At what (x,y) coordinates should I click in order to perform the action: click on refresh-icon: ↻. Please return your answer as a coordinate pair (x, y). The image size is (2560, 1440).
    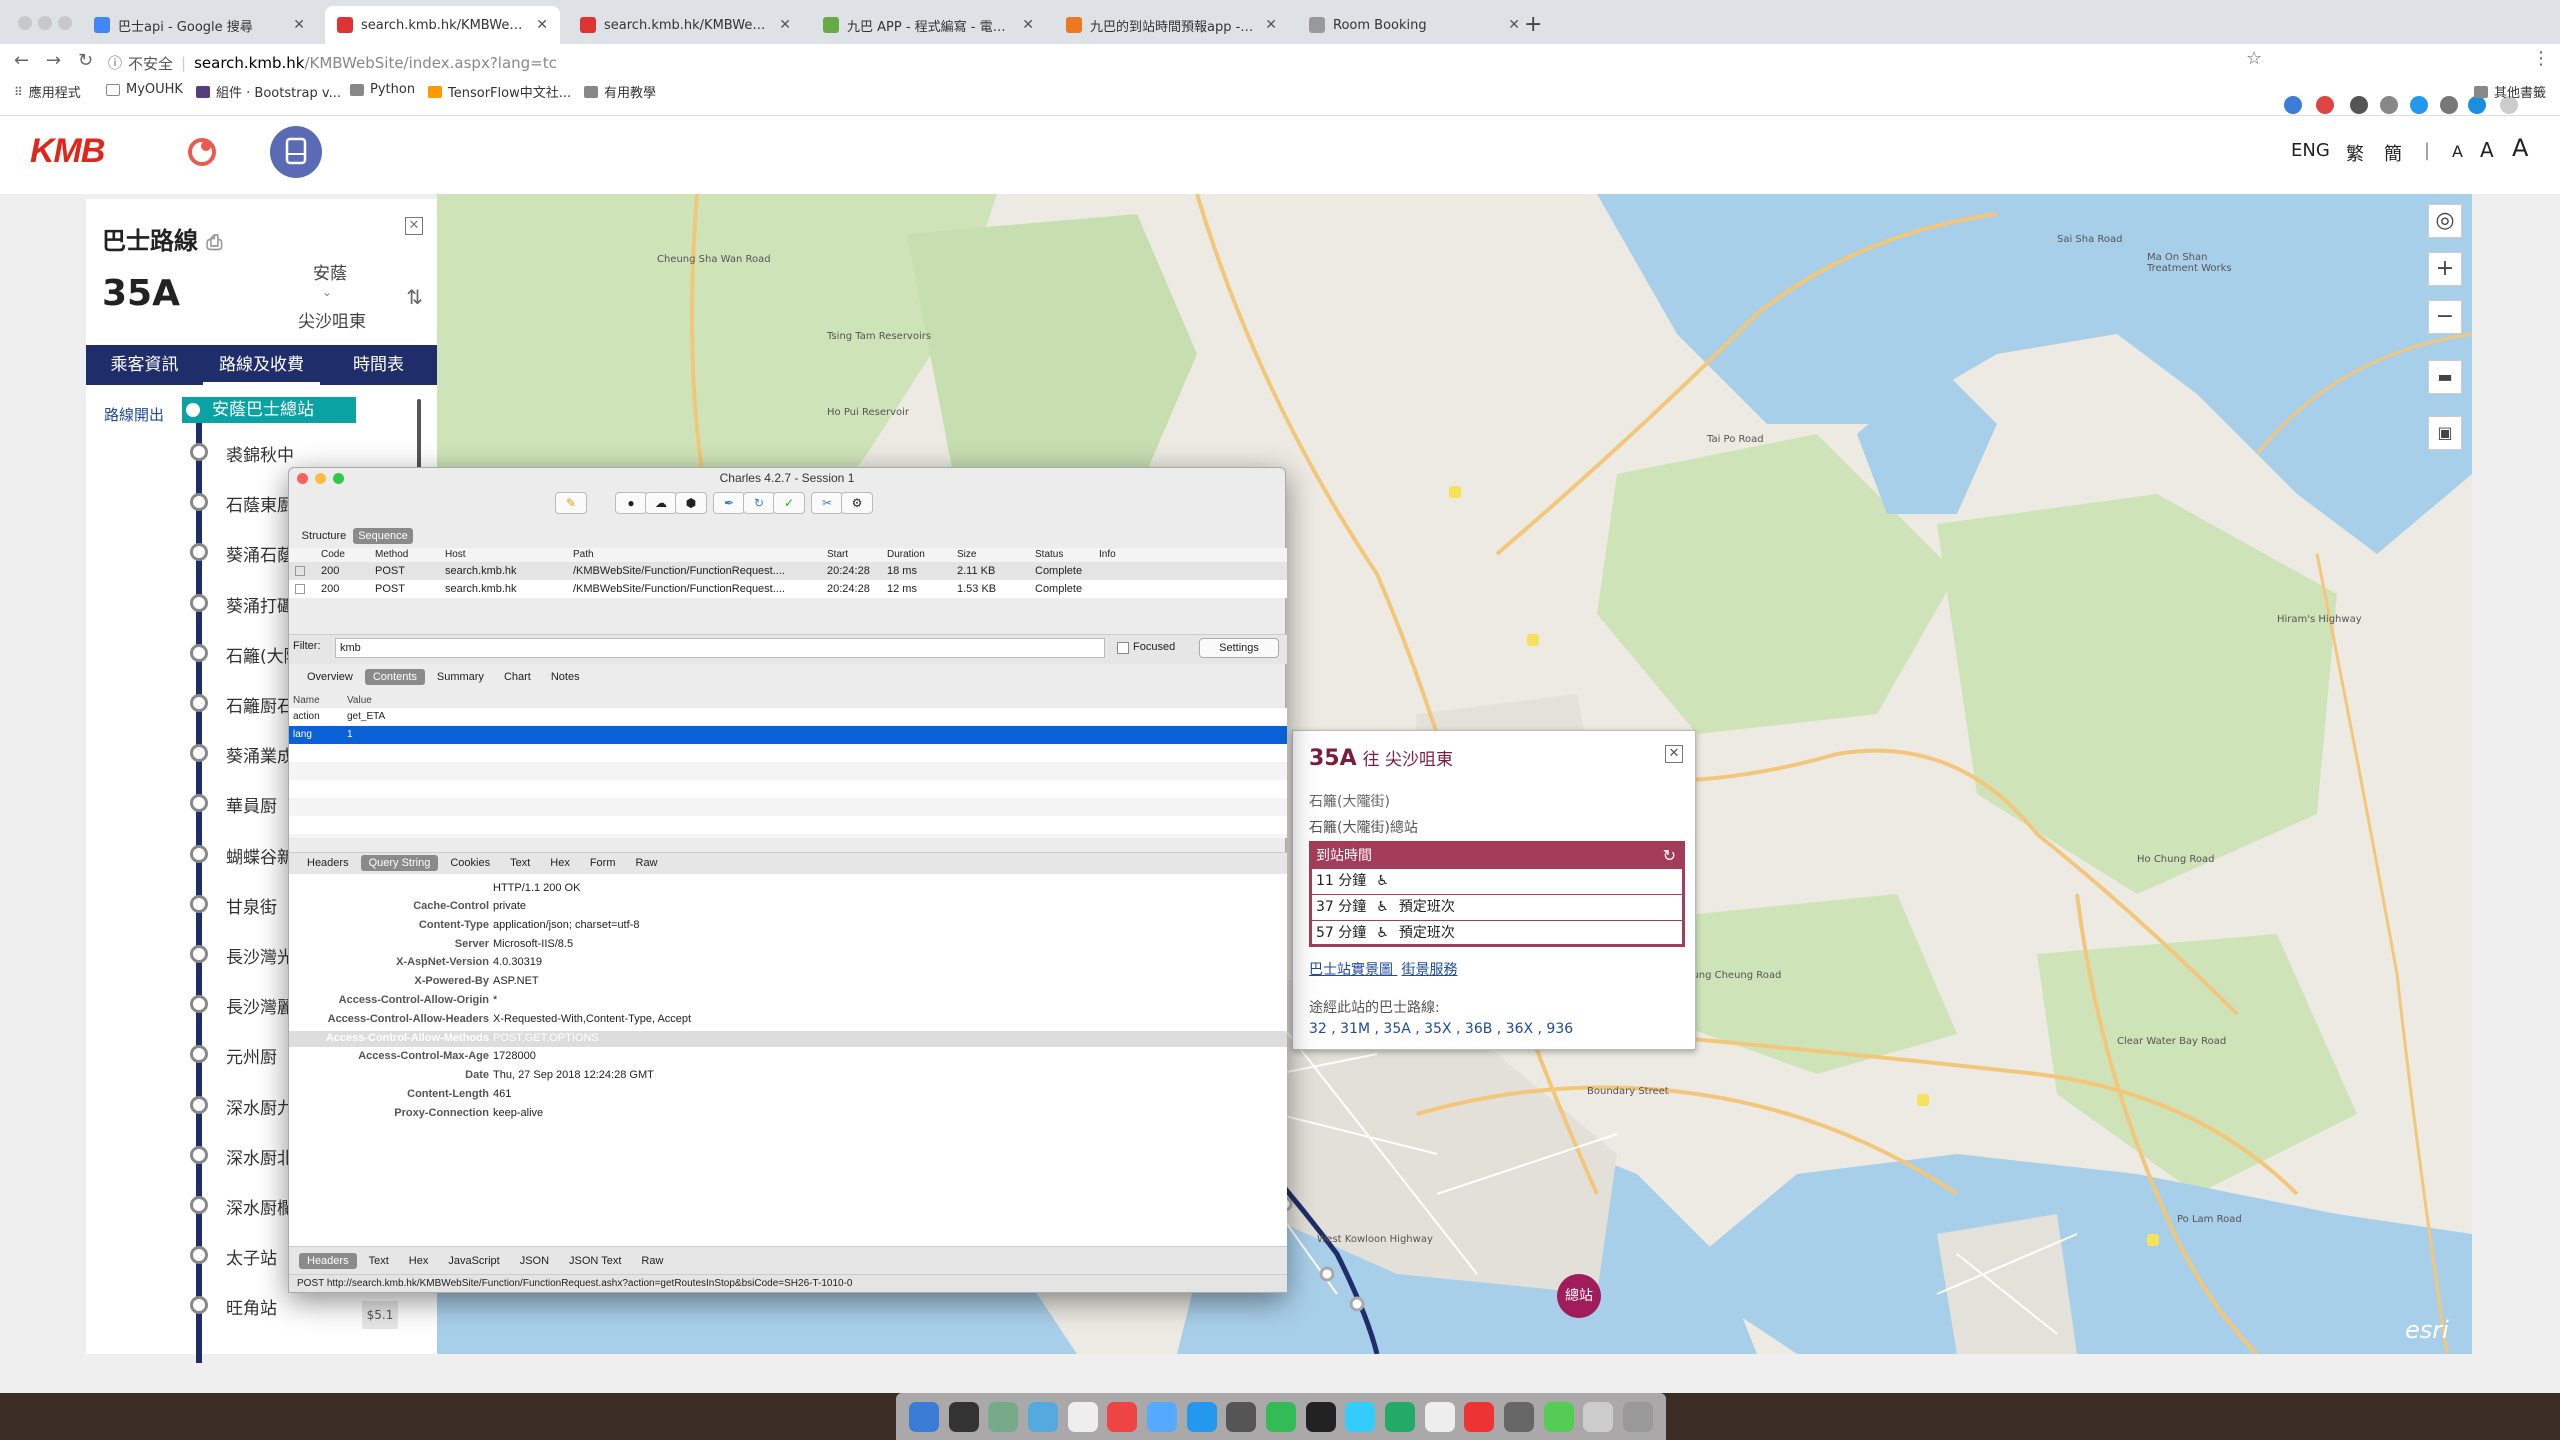
    Looking at the image, I should click on (1669, 856).